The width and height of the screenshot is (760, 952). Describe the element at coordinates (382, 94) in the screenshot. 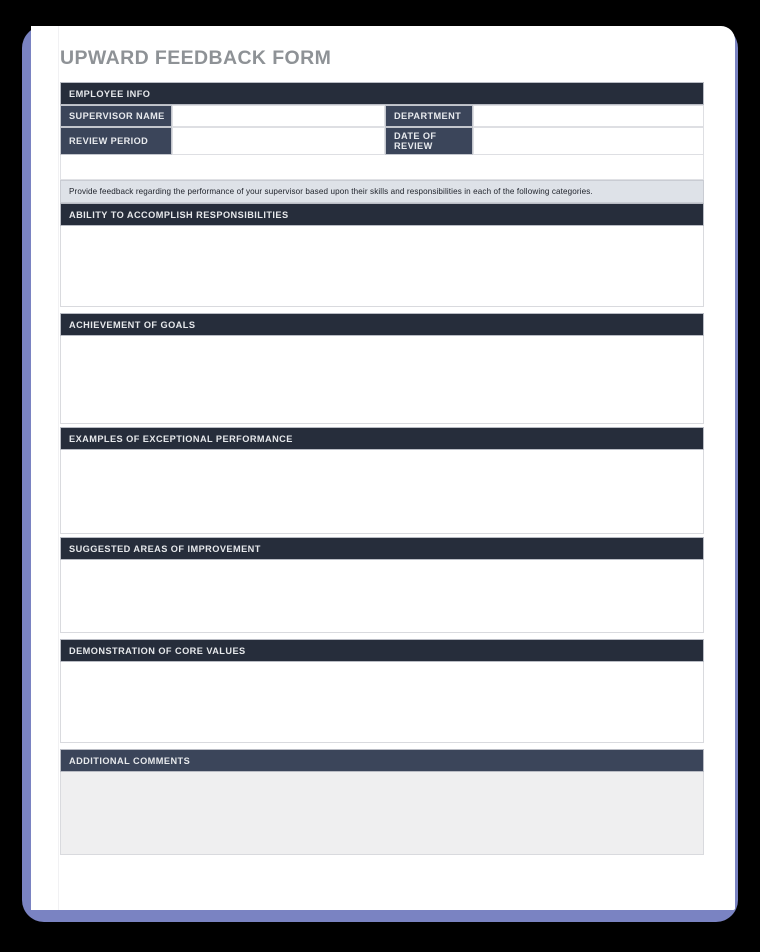

I see `section-header-employee-info: EMPLOYEE INFO` at that location.